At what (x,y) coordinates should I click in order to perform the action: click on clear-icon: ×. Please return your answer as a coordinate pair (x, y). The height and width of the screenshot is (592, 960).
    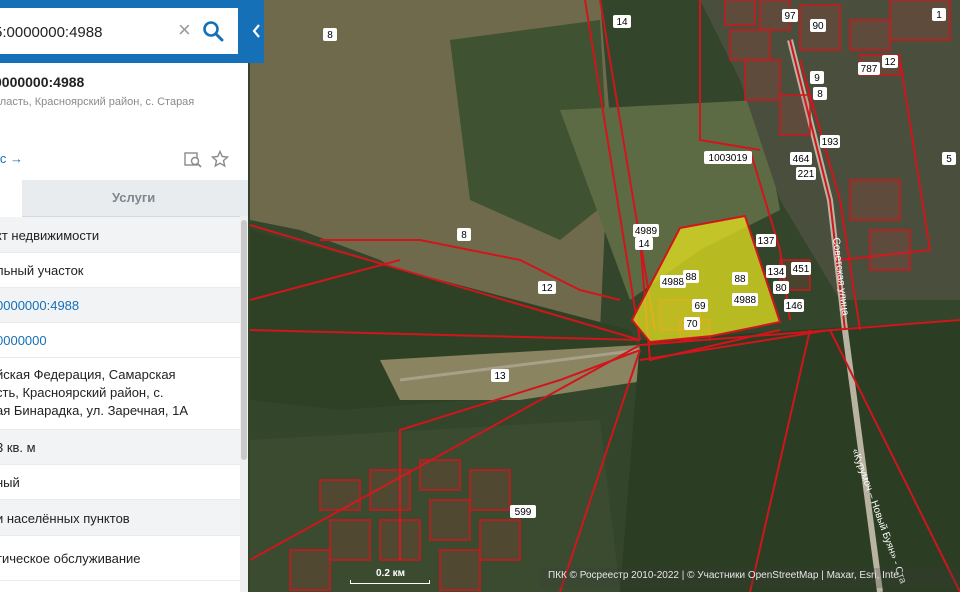
    Looking at the image, I should click on (184, 30).